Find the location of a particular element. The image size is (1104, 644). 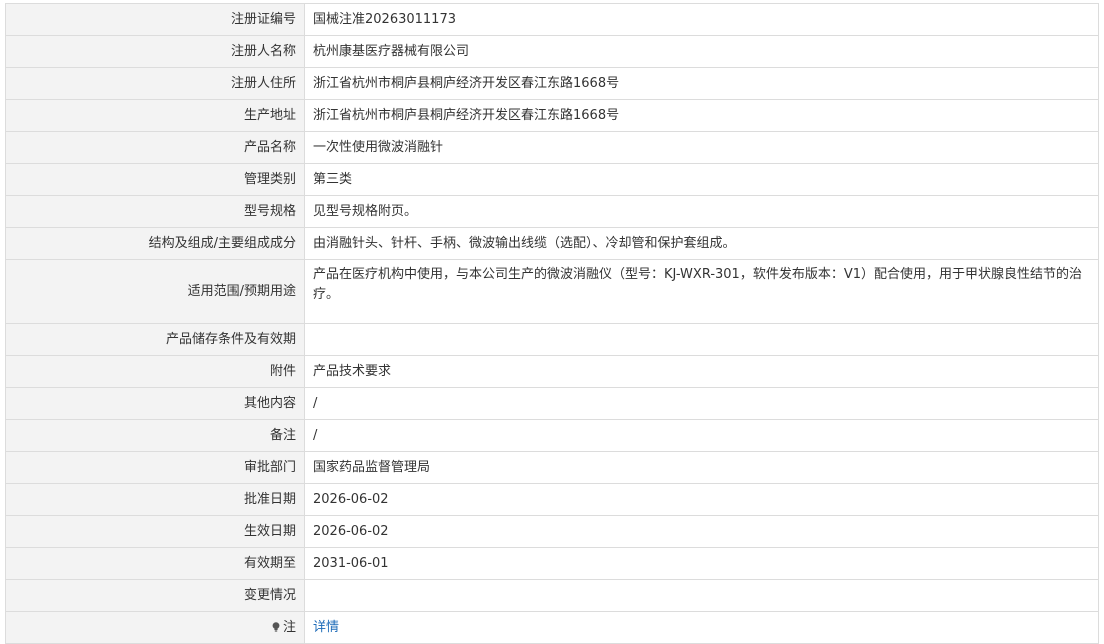

row-attachment: 附件 产品技术要求 is located at coordinates (552, 371).